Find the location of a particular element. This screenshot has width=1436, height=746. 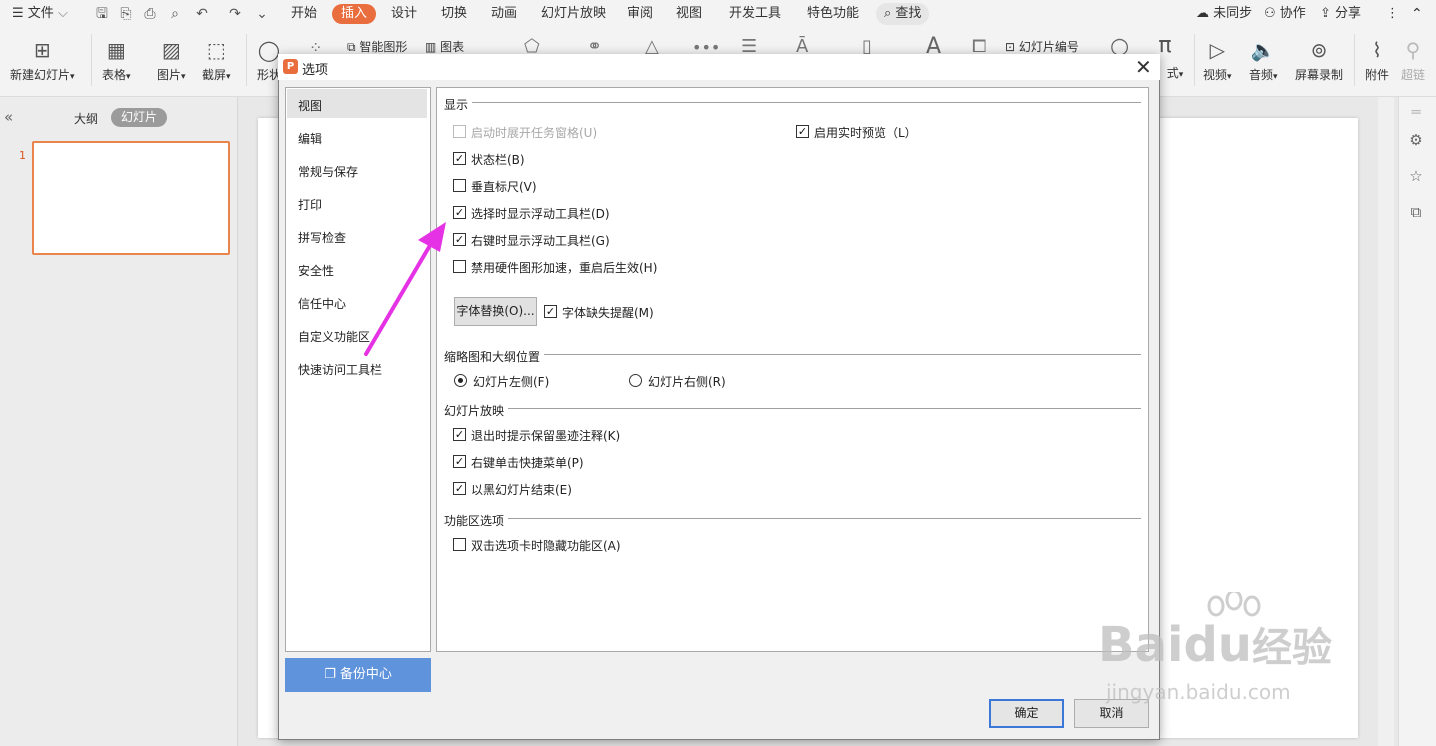

chart-icon: ▥ is located at coordinates (431, 47).